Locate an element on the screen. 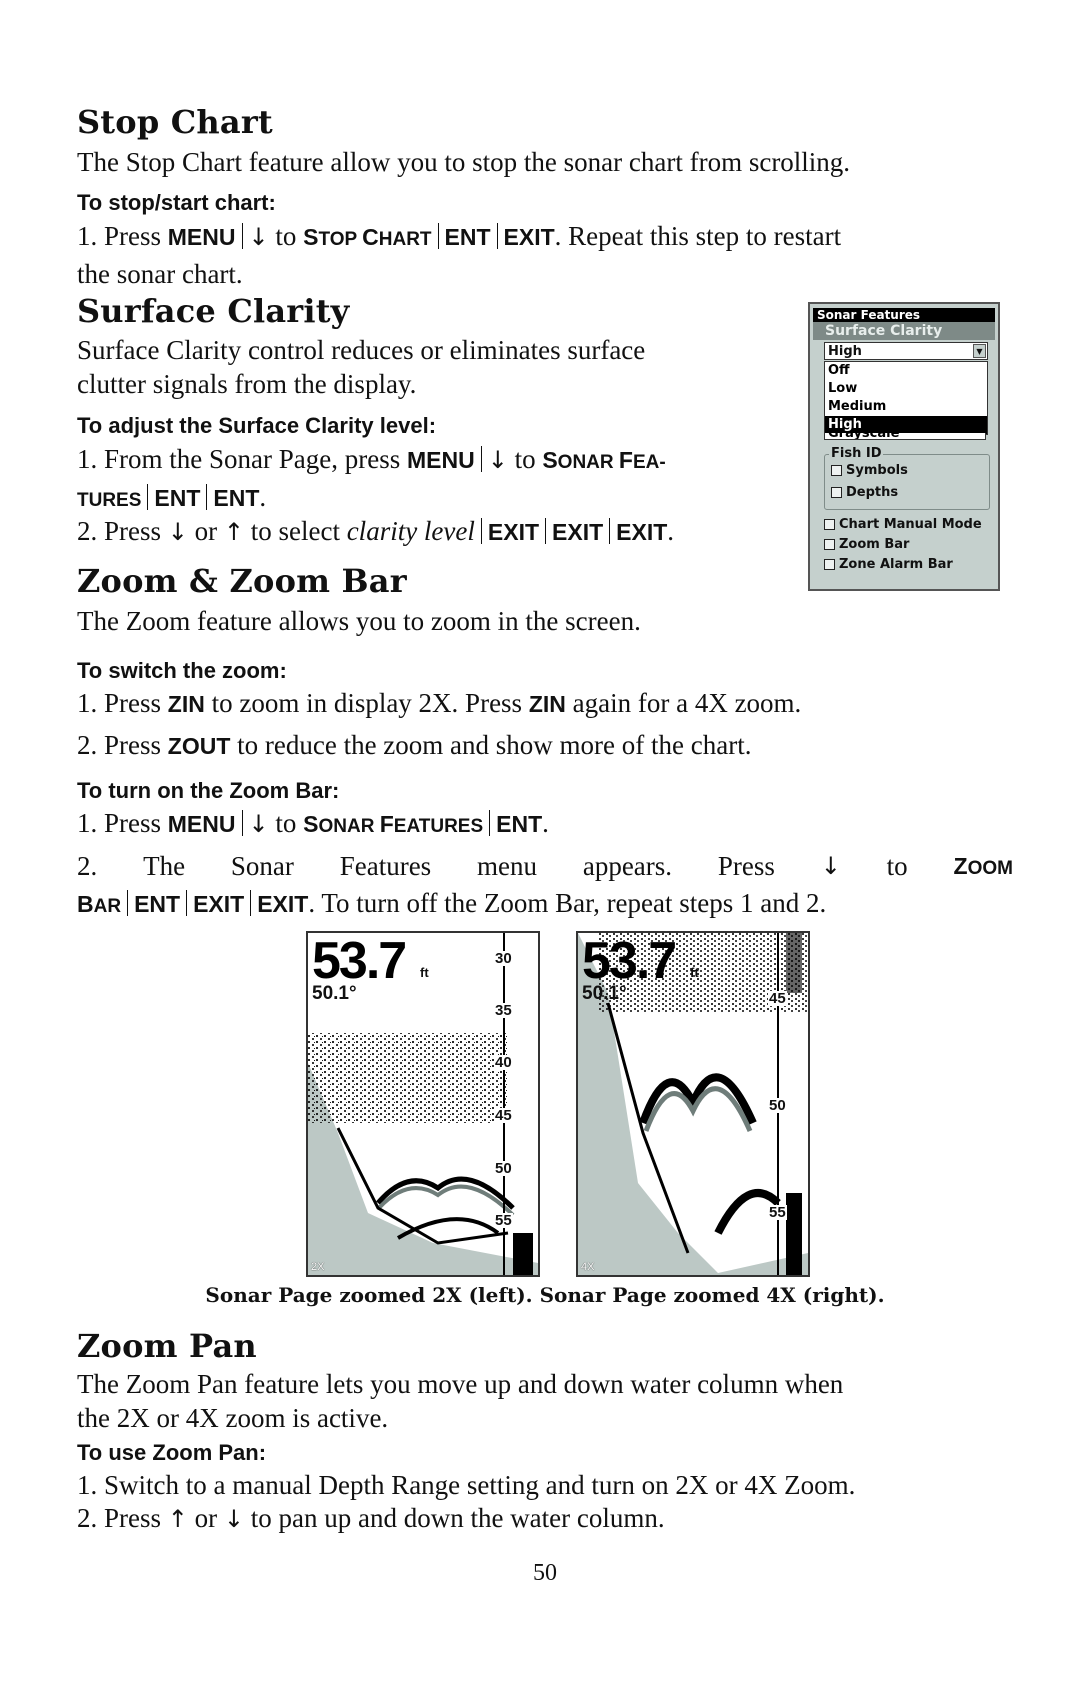 The width and height of the screenshot is (1080, 1682). checkbox-zone-alarm-bar: Zone Alarm Bar is located at coordinates (903, 564).